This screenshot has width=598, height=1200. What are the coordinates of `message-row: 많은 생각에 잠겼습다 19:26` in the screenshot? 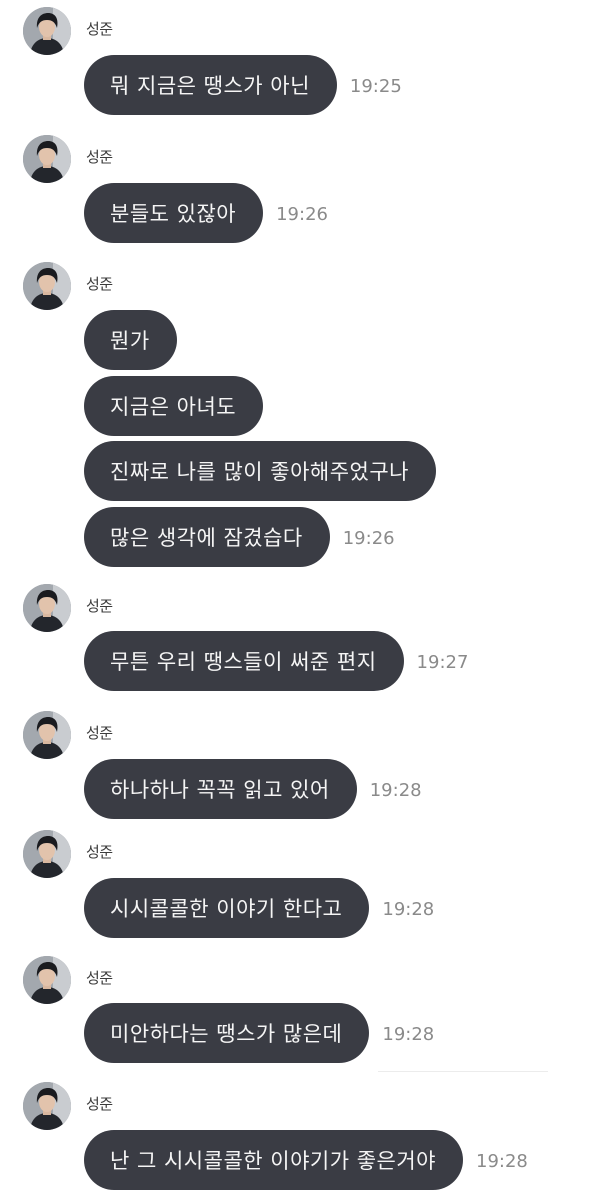 It's located at (239, 537).